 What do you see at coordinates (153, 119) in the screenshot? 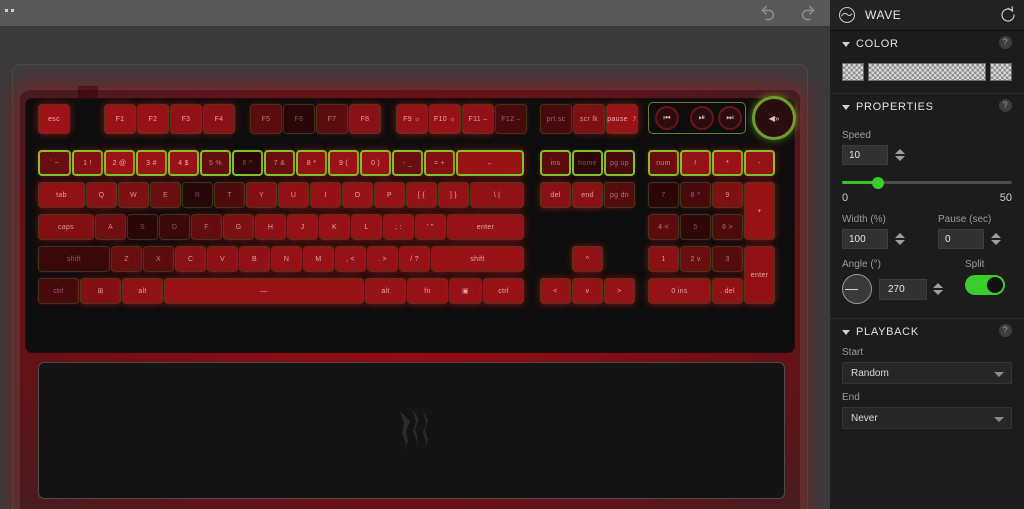
I see `key-f2: F2` at bounding box center [153, 119].